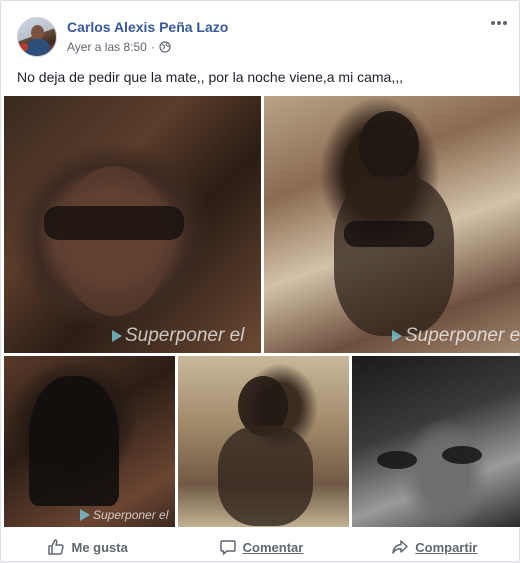 This screenshot has width=520, height=563. I want to click on photo-1-glasses, so click(114, 223).